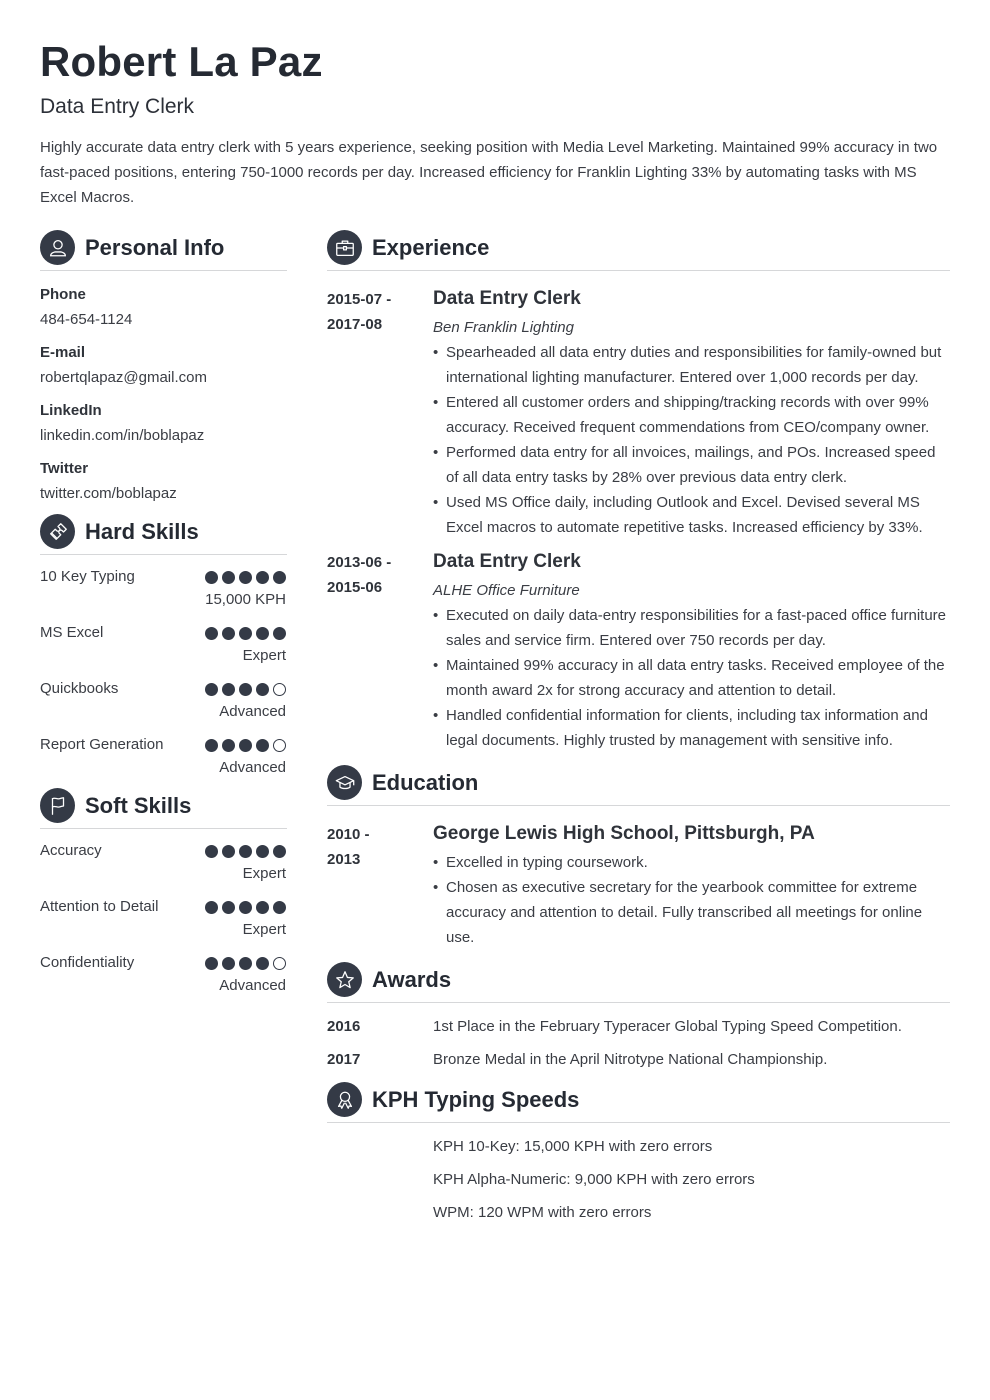  Describe the element at coordinates (691, 862) in the screenshot. I see `list-item: Excelled in typing coursework.` at that location.